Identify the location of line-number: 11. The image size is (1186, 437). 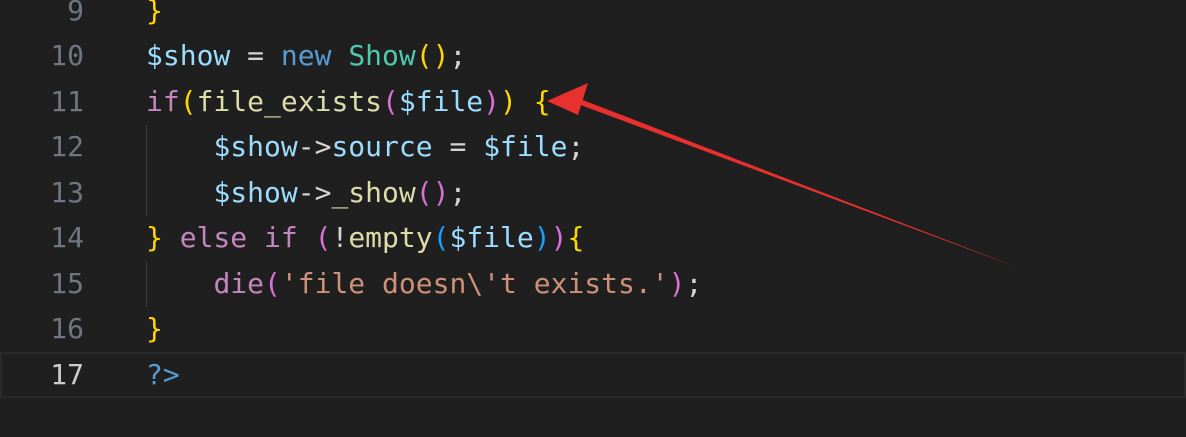
(67, 101).